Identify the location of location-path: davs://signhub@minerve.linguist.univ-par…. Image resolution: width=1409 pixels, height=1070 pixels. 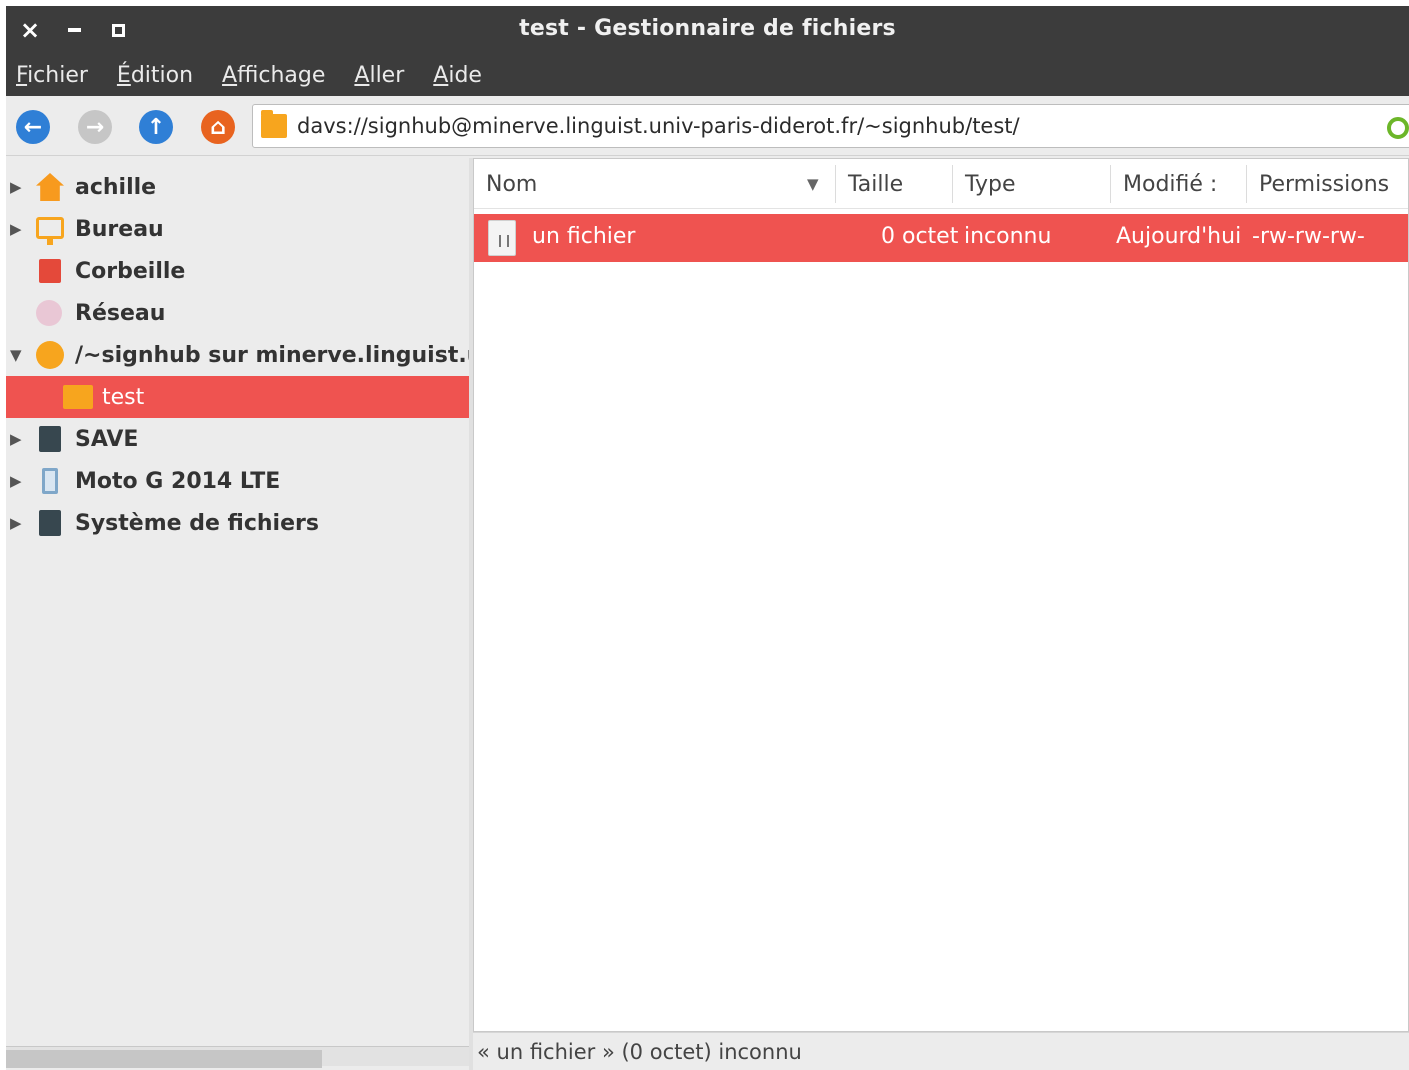
(658, 126).